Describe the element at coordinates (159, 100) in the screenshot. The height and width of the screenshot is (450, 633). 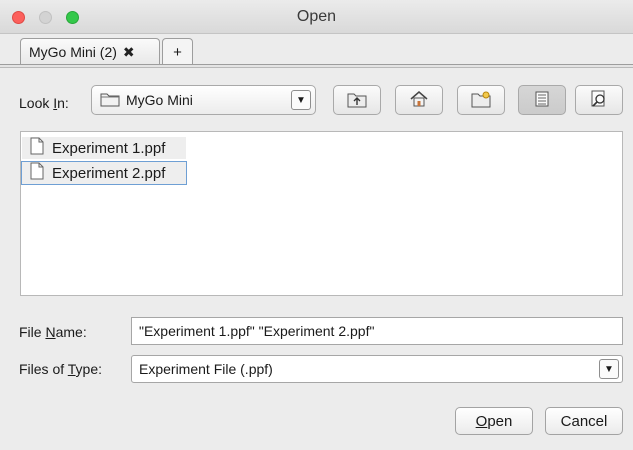
I see `look-in-value: MyGo Mini` at that location.